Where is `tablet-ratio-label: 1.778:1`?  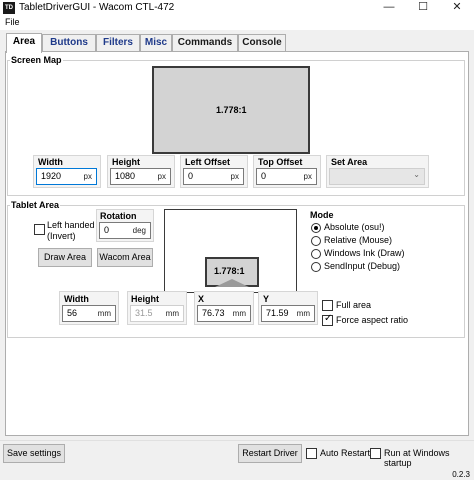 tablet-ratio-label: 1.778:1 is located at coordinates (229, 271).